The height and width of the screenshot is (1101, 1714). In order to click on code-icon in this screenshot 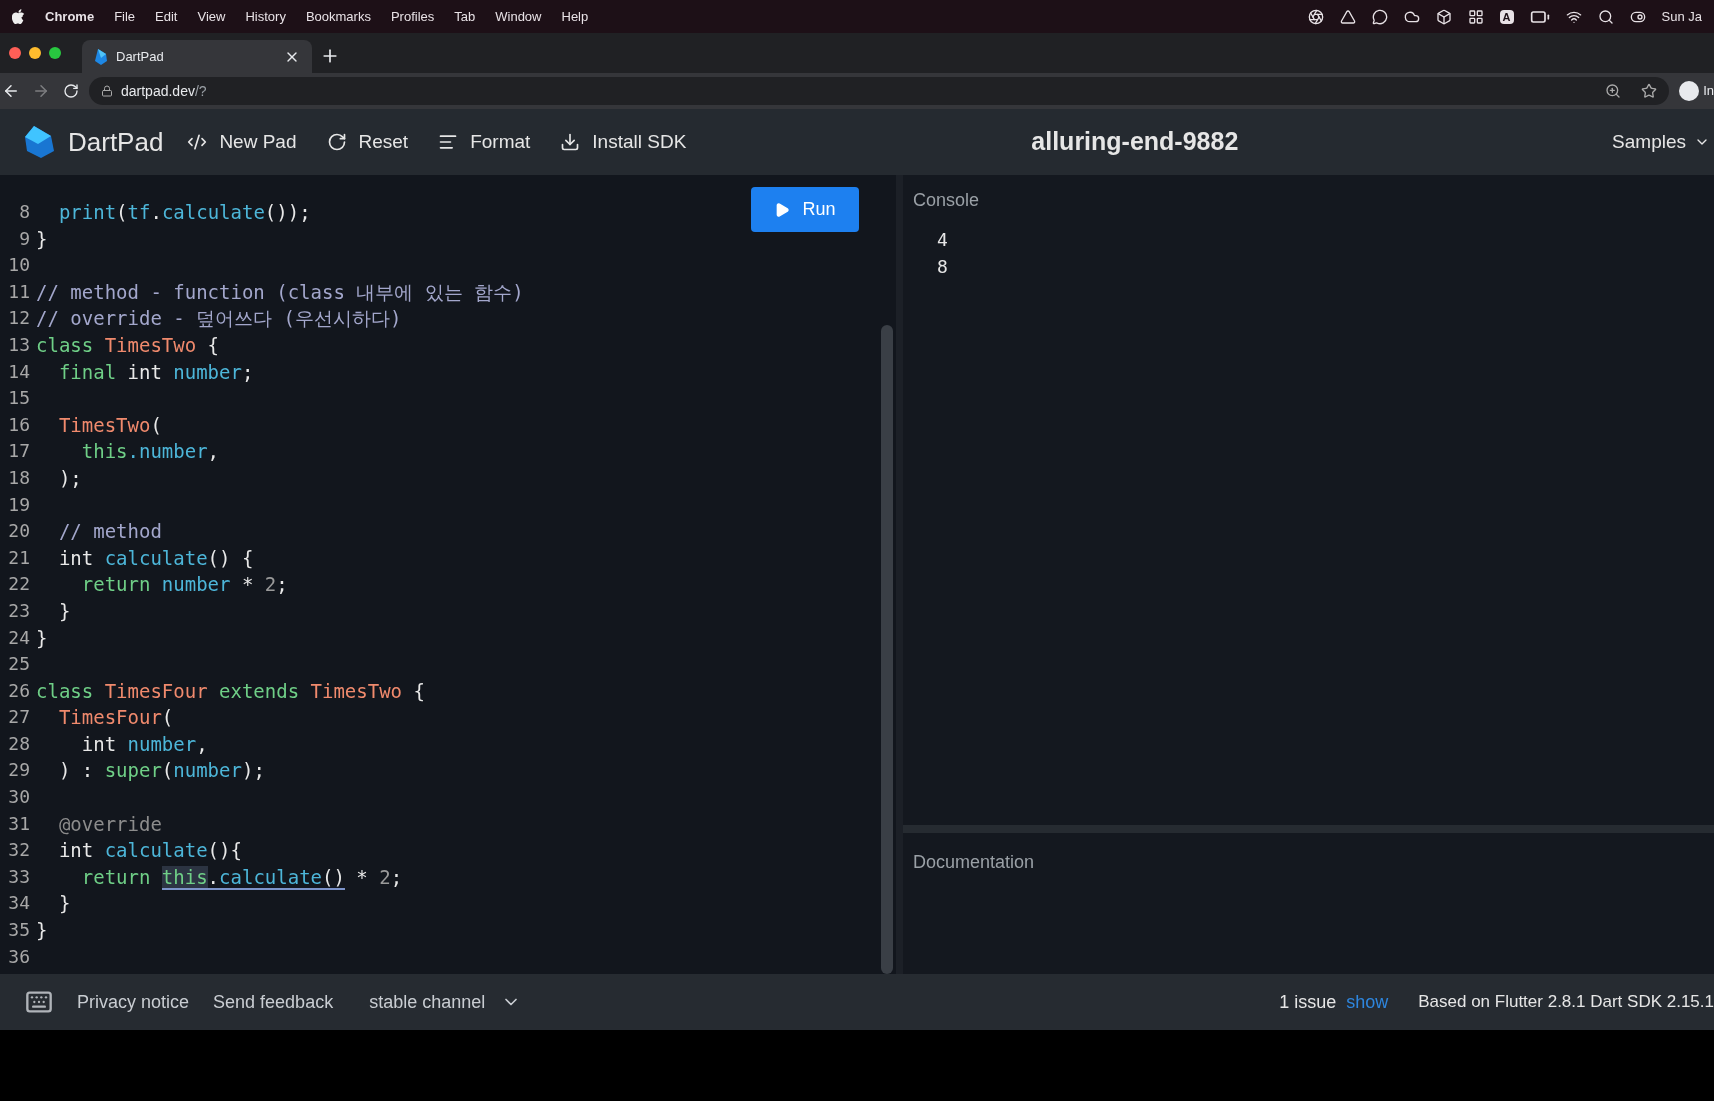, I will do `click(197, 142)`.